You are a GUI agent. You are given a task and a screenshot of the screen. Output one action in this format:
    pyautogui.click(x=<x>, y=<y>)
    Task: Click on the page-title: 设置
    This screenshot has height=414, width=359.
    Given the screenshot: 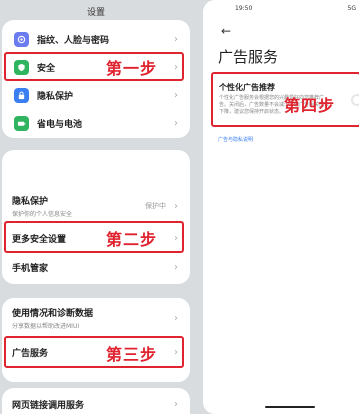 What is the action you would take?
    pyautogui.click(x=95, y=13)
    